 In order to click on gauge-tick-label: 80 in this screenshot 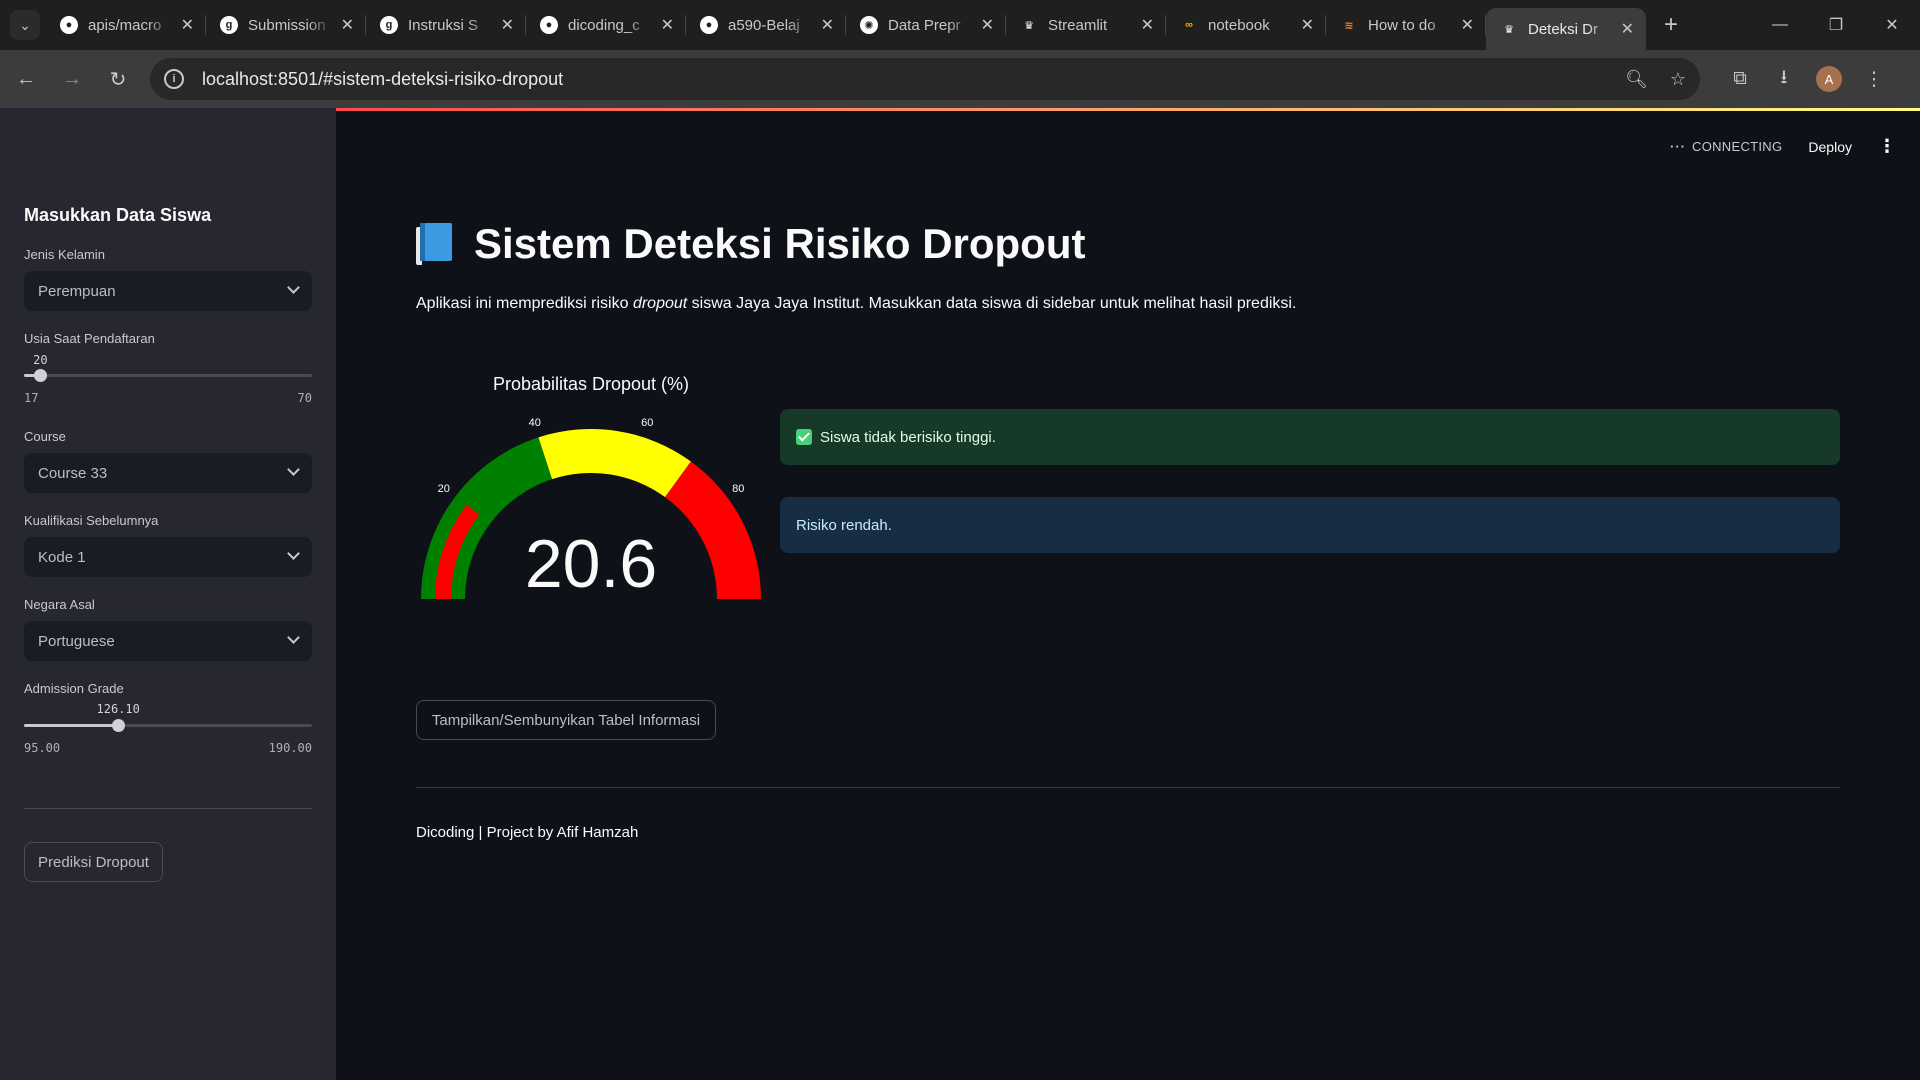, I will do `click(738, 489)`.